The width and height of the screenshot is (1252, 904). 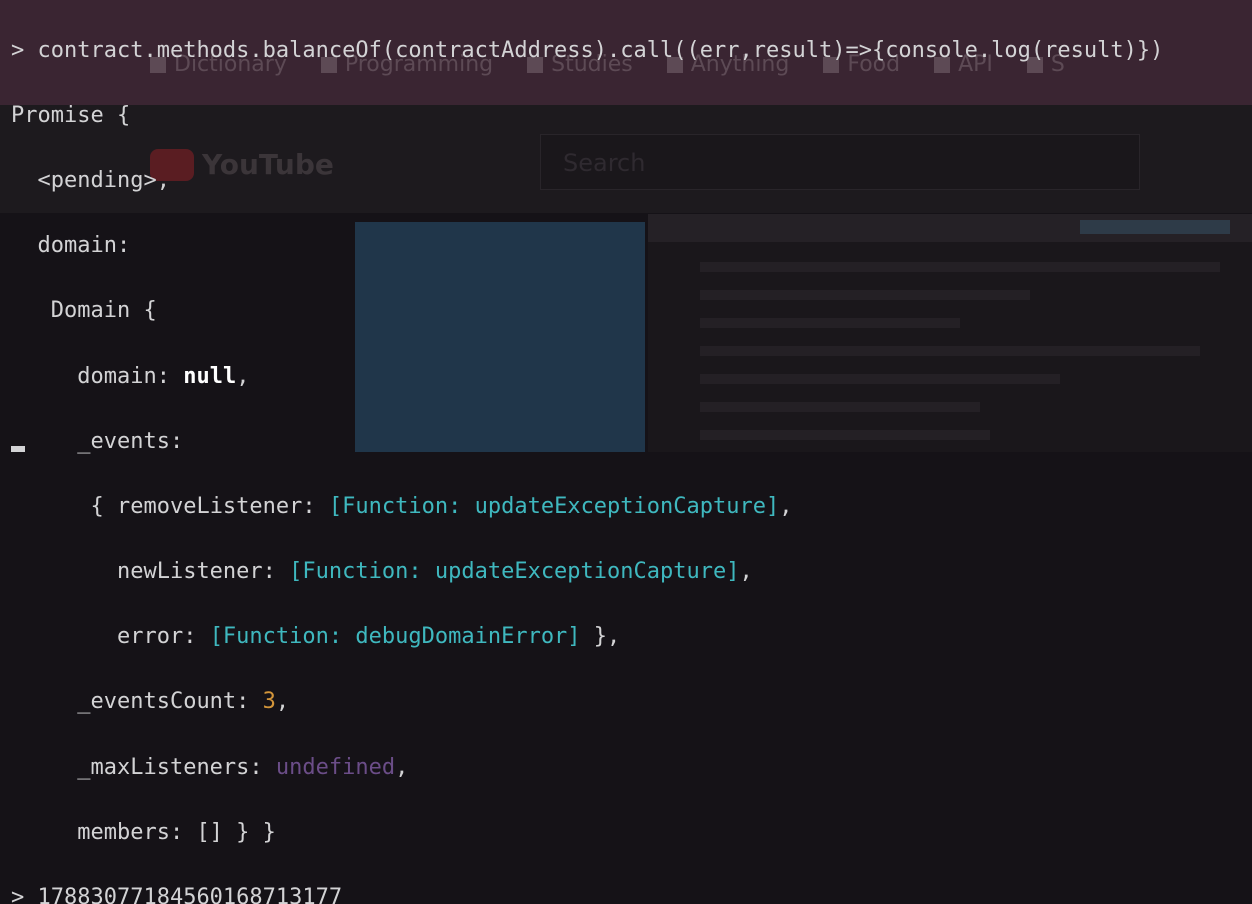 What do you see at coordinates (335, 767) in the screenshot?
I see `undefined-value: undefined` at bounding box center [335, 767].